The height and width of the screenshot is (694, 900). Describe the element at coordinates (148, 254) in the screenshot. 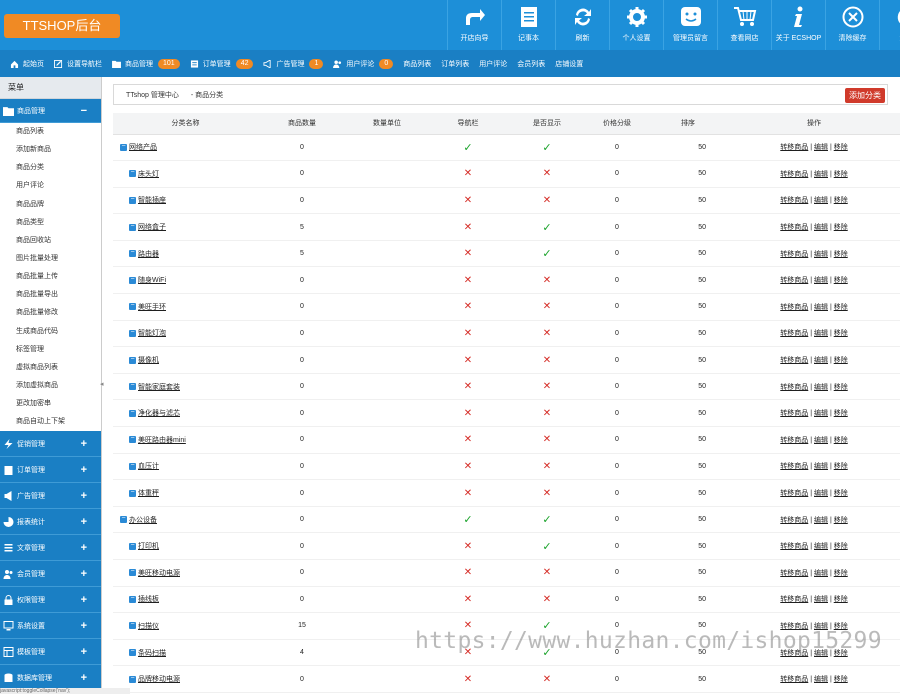

I see `category-name-link: 路由器` at that location.